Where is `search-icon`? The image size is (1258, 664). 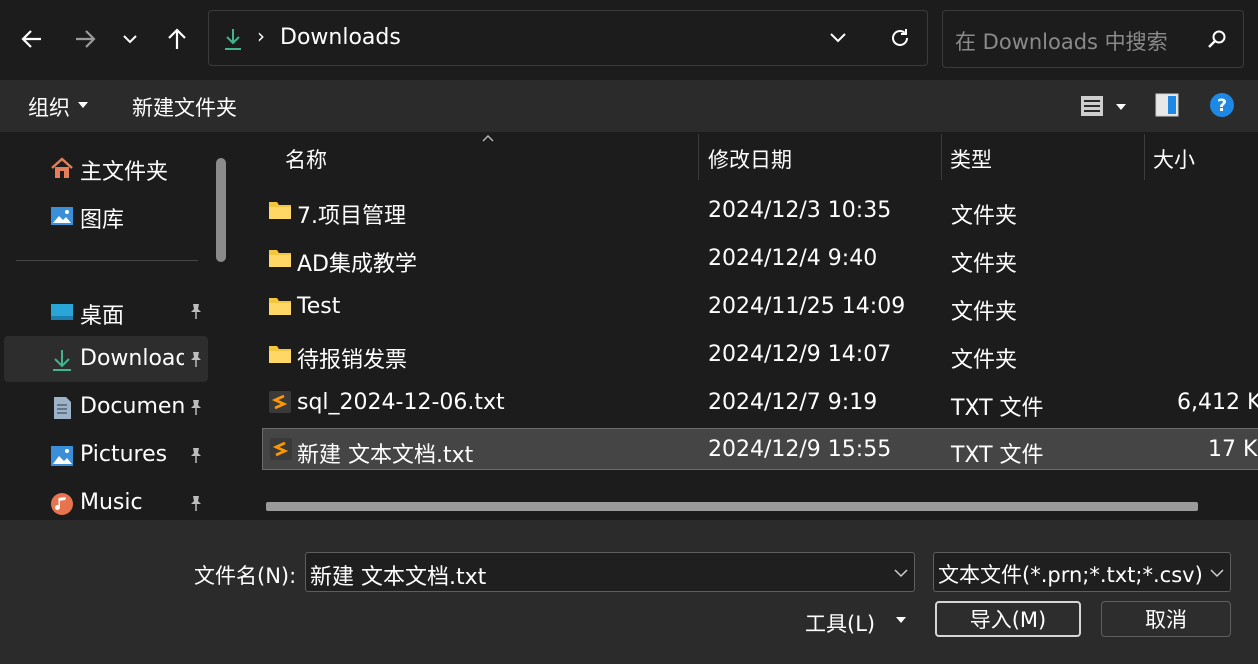 search-icon is located at coordinates (1217, 39).